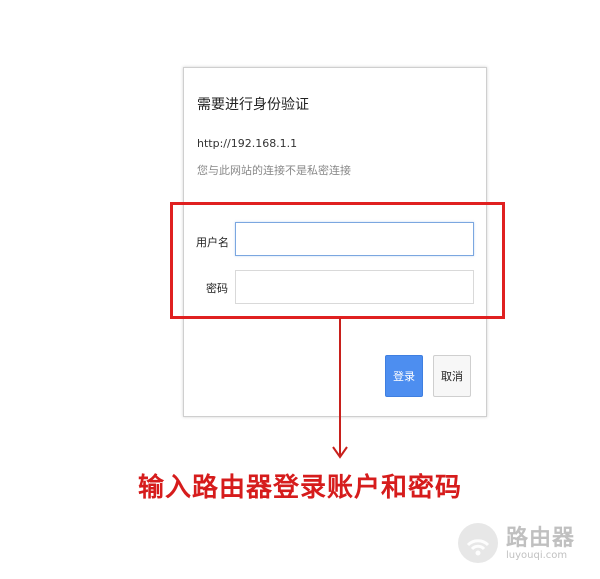 This screenshot has width=600, height=579. What do you see at coordinates (299, 488) in the screenshot?
I see `instruction-caption: 输入路由器登录账户和密码` at bounding box center [299, 488].